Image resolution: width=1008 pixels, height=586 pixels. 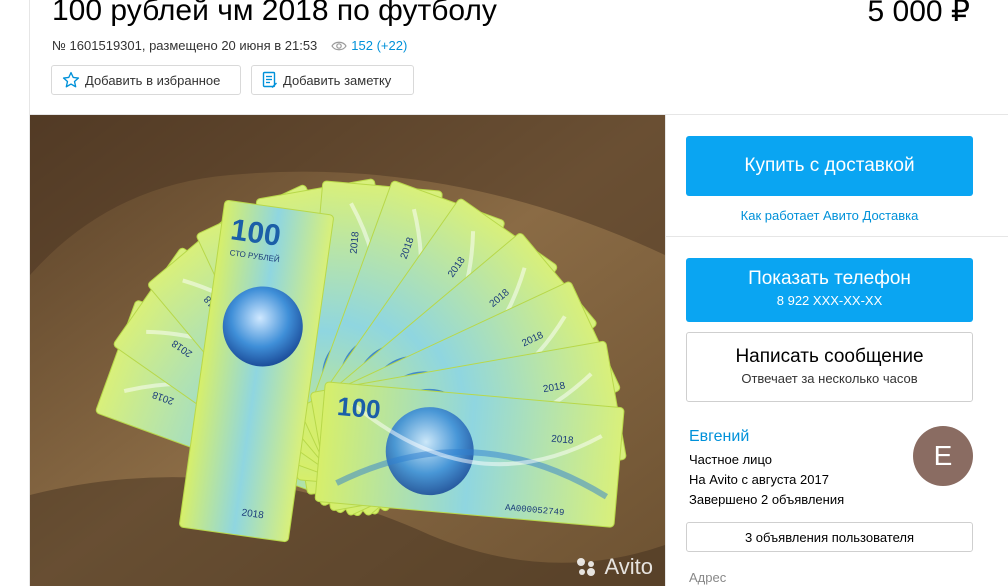 What do you see at coordinates (767, 499) in the screenshot?
I see `seller-completed: Завершено 2 объявления` at bounding box center [767, 499].